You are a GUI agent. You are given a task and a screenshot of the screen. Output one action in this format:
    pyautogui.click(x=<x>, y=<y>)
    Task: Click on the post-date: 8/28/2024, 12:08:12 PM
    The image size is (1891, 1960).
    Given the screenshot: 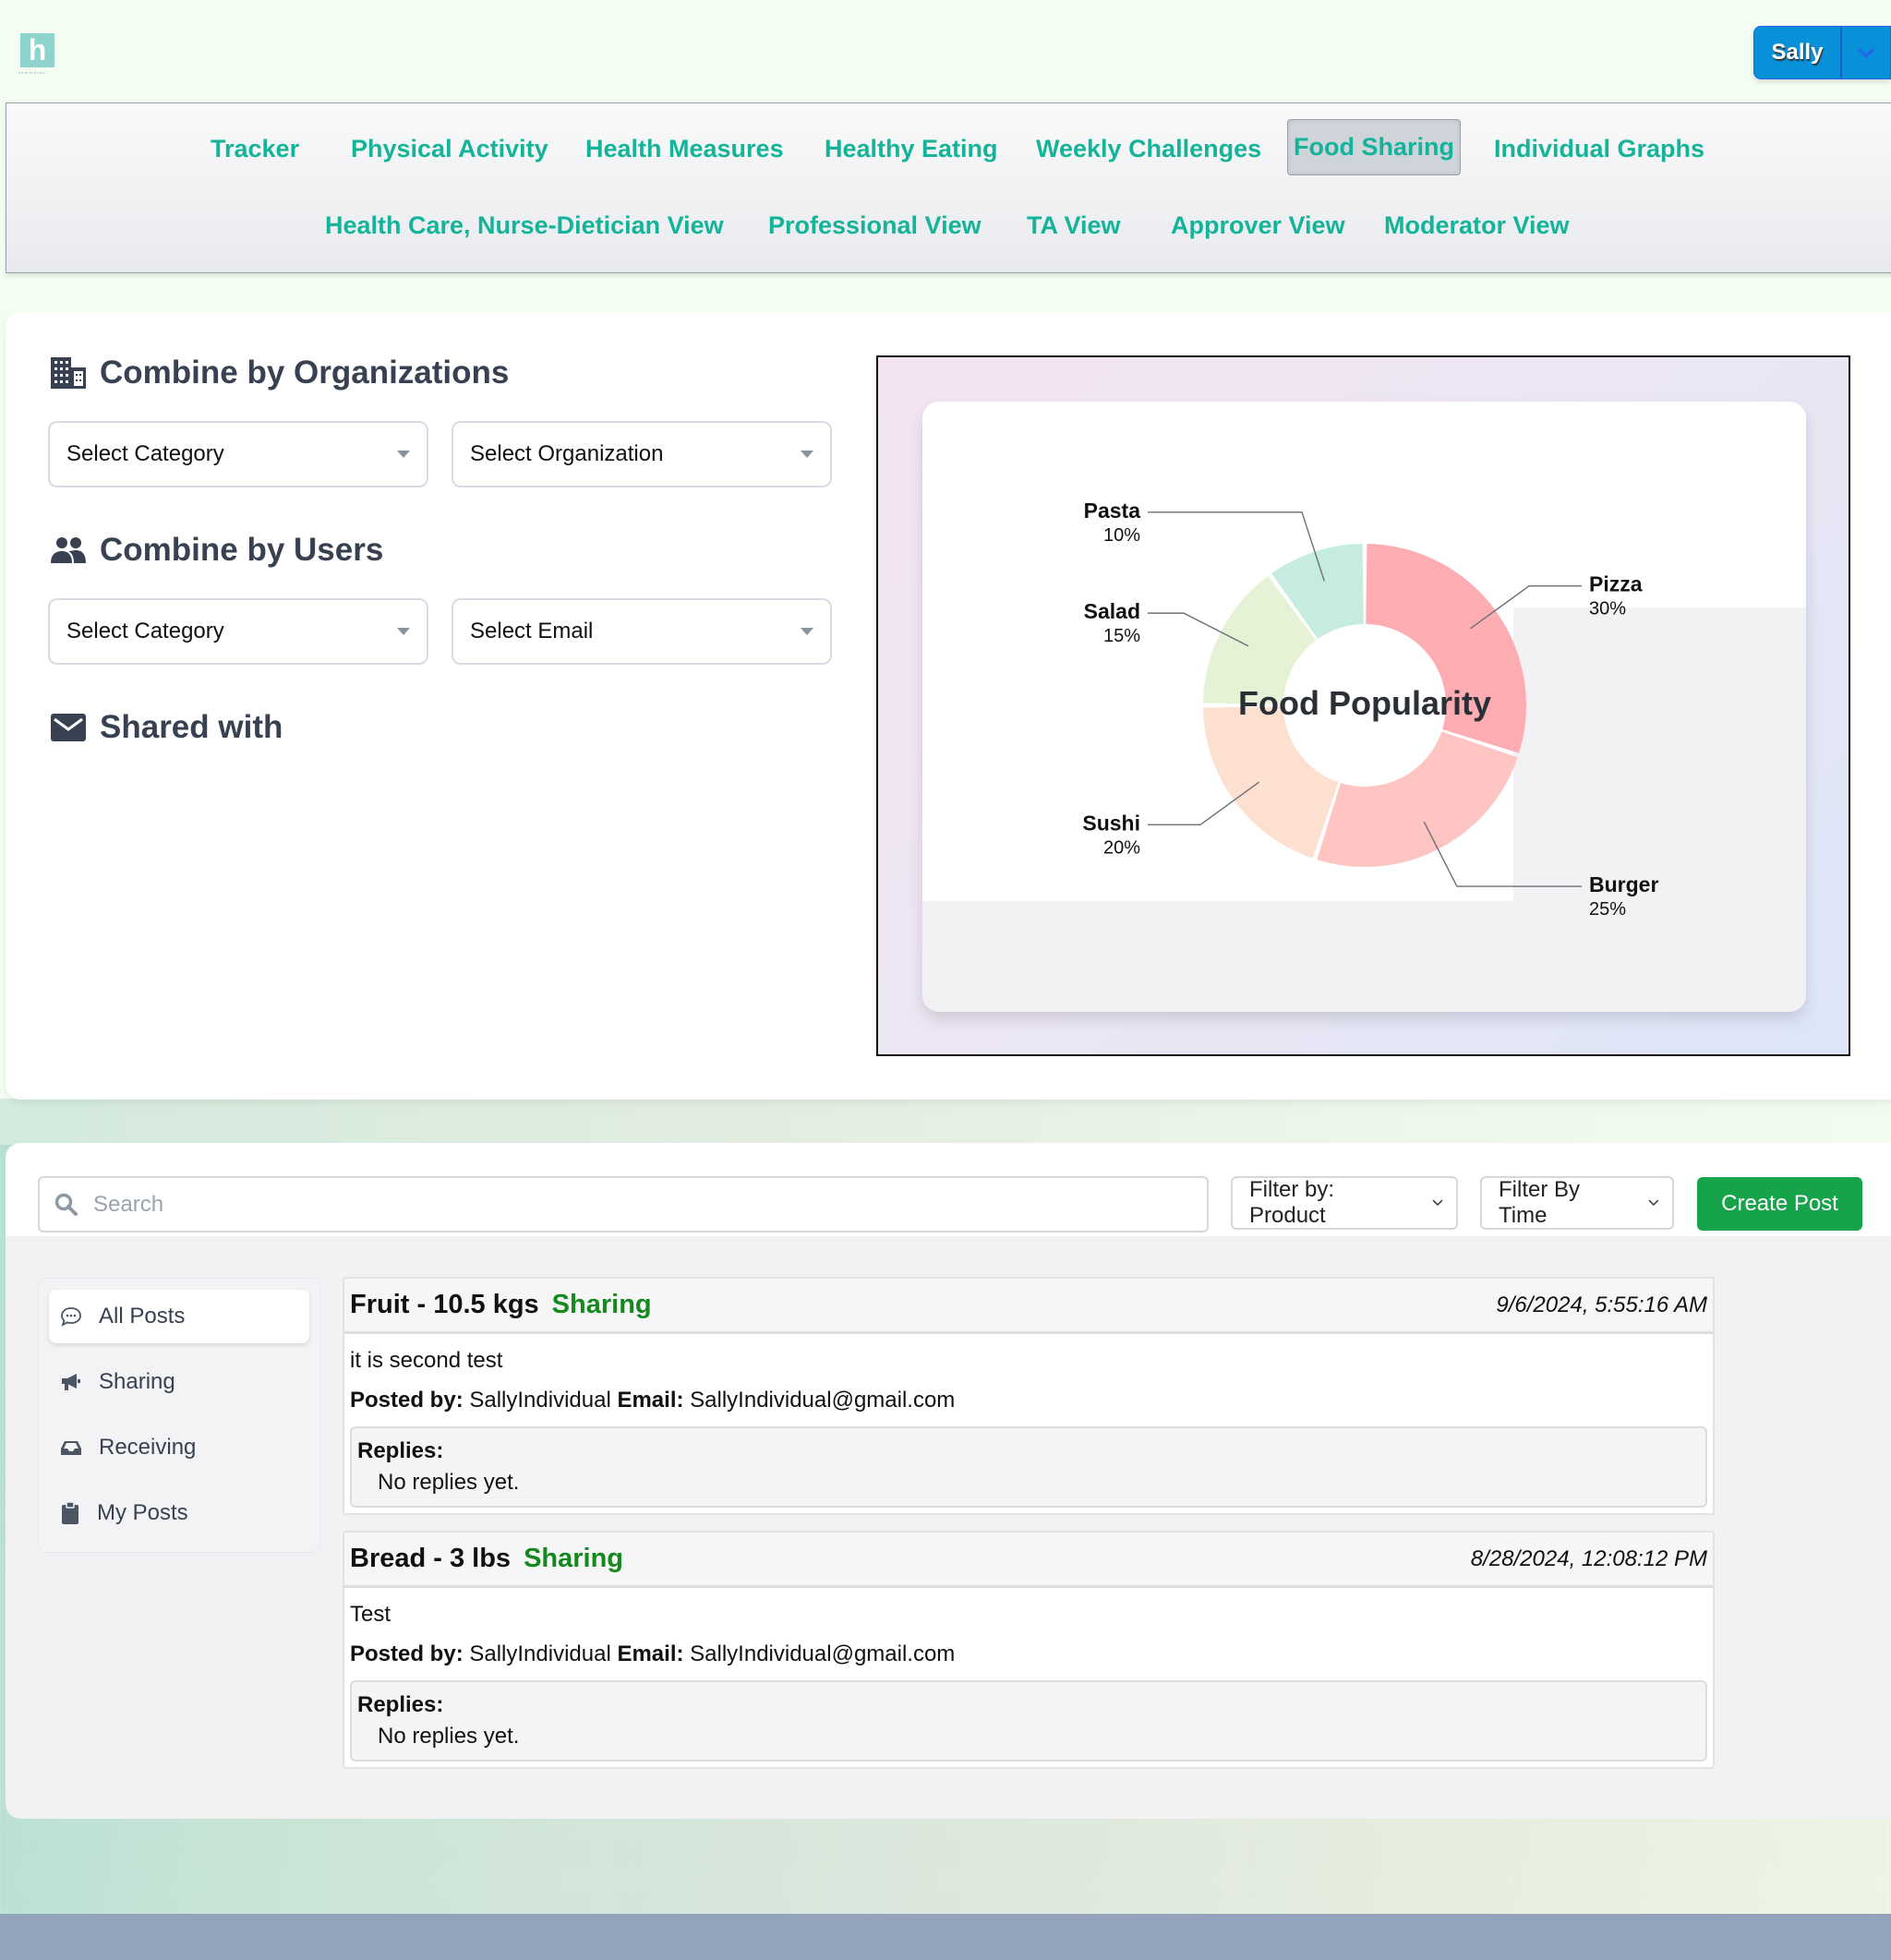 What is the action you would take?
    pyautogui.click(x=1588, y=1558)
    